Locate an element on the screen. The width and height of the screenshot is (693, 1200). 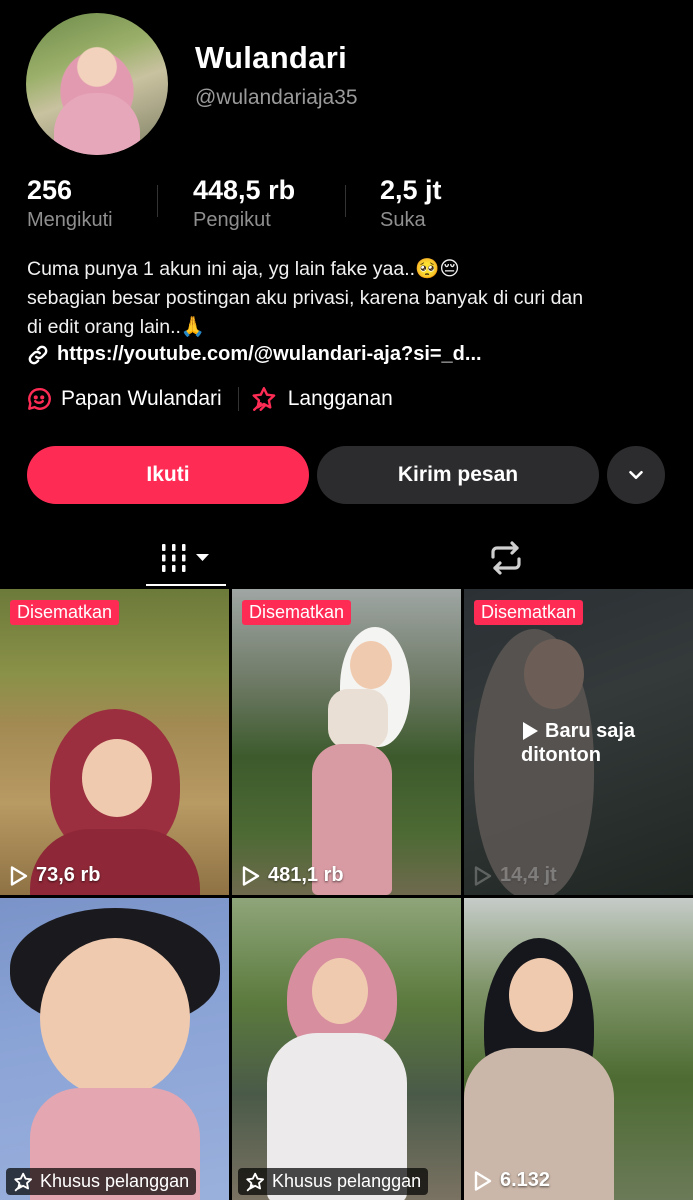
recently-watched-overlay: Baru saja ditonton is located at coordinates (578, 743).